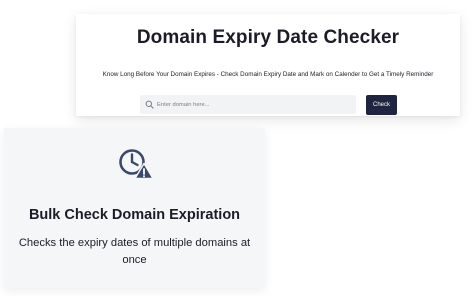 Image resolution: width=474 pixels, height=296 pixels. I want to click on check-button: Check, so click(381, 105).